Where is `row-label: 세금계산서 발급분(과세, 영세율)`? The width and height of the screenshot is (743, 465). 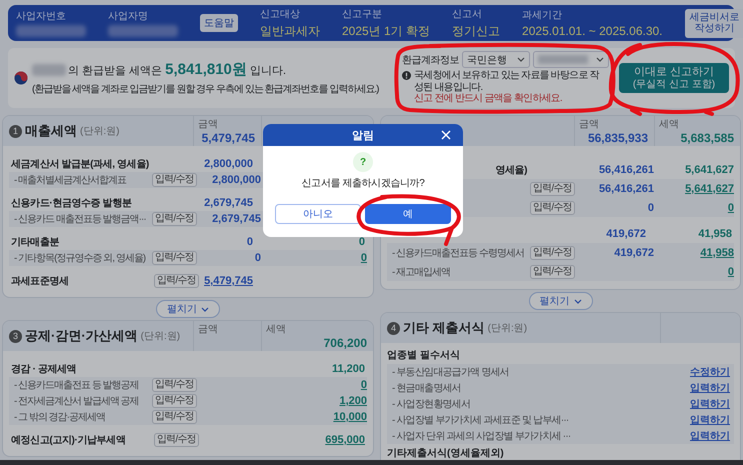
row-label: 세금계산서 발급분(과세, 영세율) is located at coordinates (80, 164).